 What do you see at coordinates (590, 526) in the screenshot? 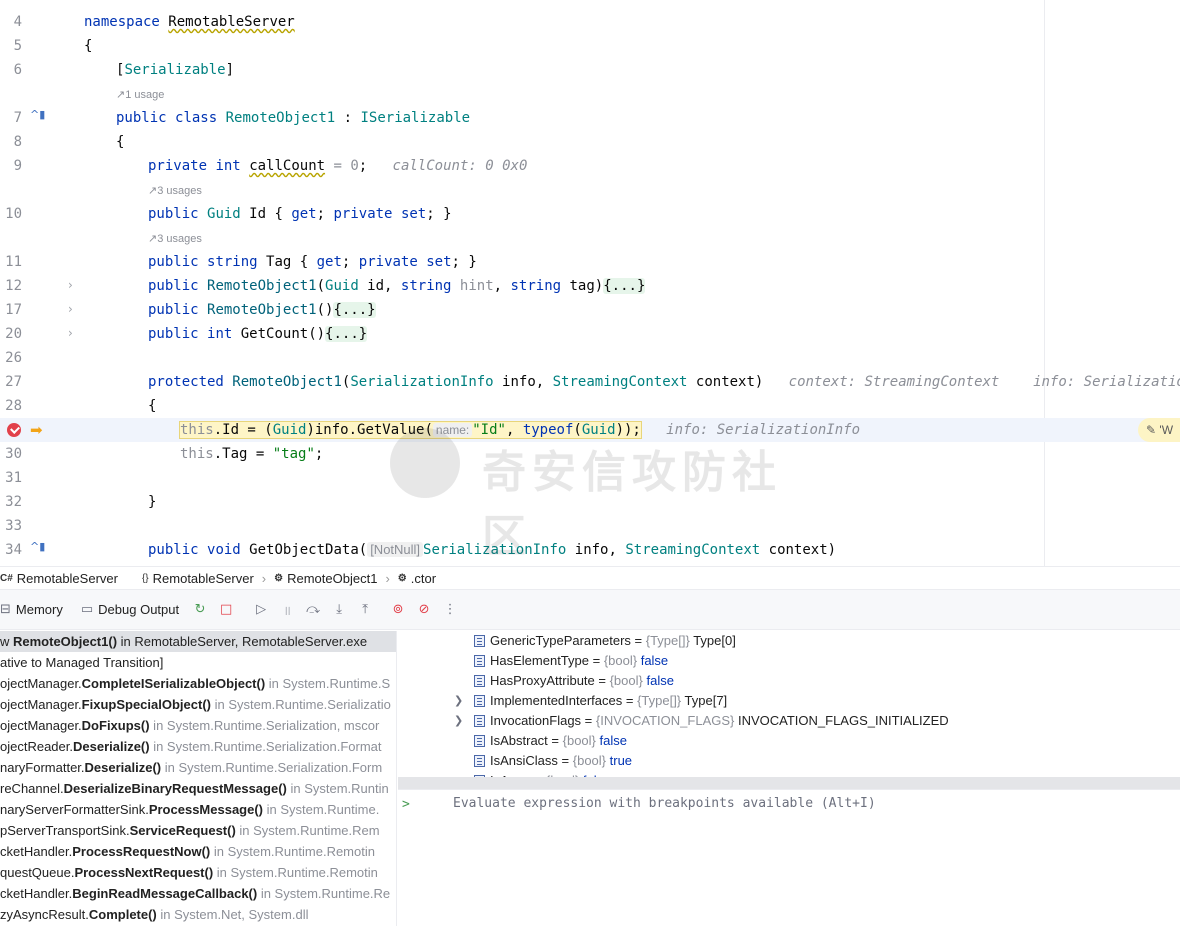
I see `code-line: 33` at bounding box center [590, 526].